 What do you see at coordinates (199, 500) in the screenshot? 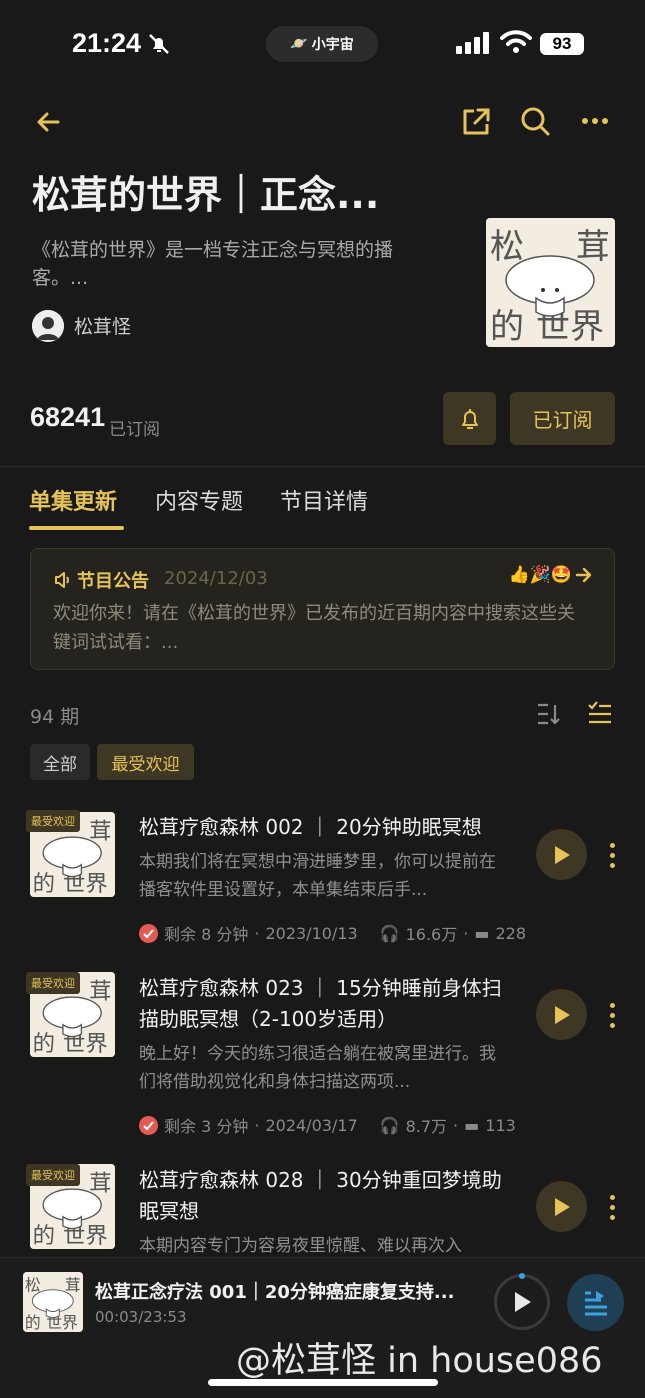
I see `tab-topics: 内容专题` at bounding box center [199, 500].